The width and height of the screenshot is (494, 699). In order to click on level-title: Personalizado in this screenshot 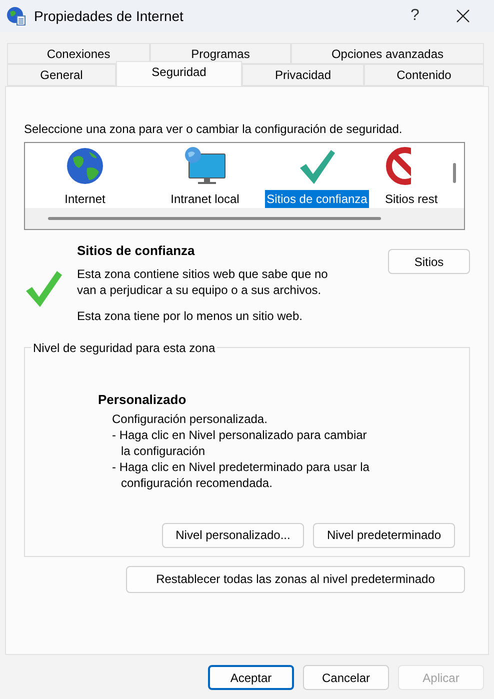, I will do `click(143, 399)`.